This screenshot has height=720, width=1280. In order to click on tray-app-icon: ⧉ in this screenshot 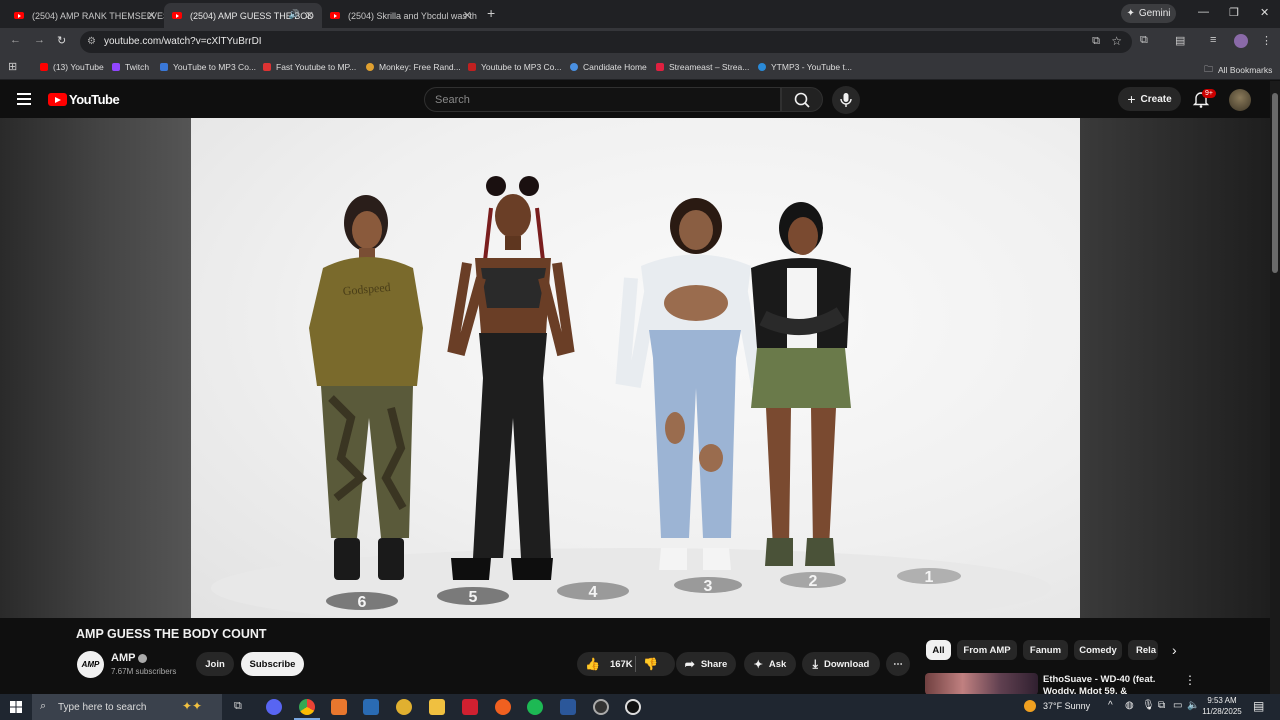, I will do `click(1161, 705)`.